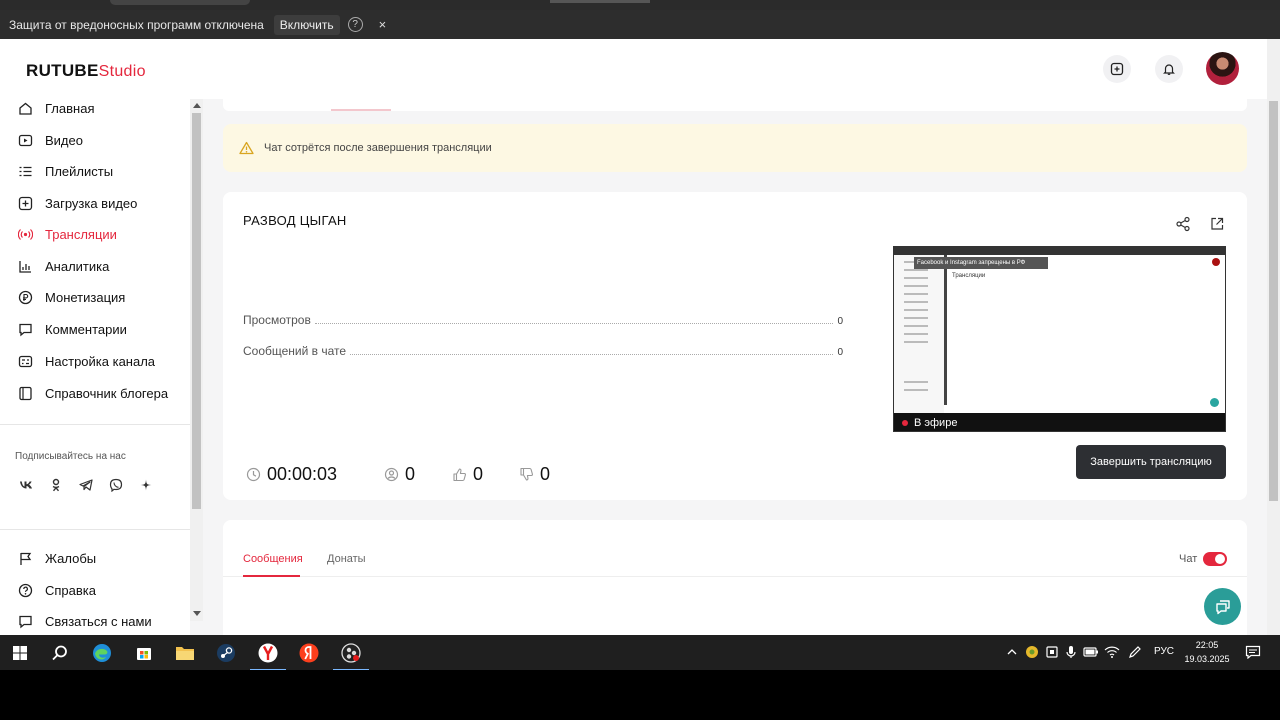  Describe the element at coordinates (26, 485) in the screenshot. I see `vk-icon` at that location.